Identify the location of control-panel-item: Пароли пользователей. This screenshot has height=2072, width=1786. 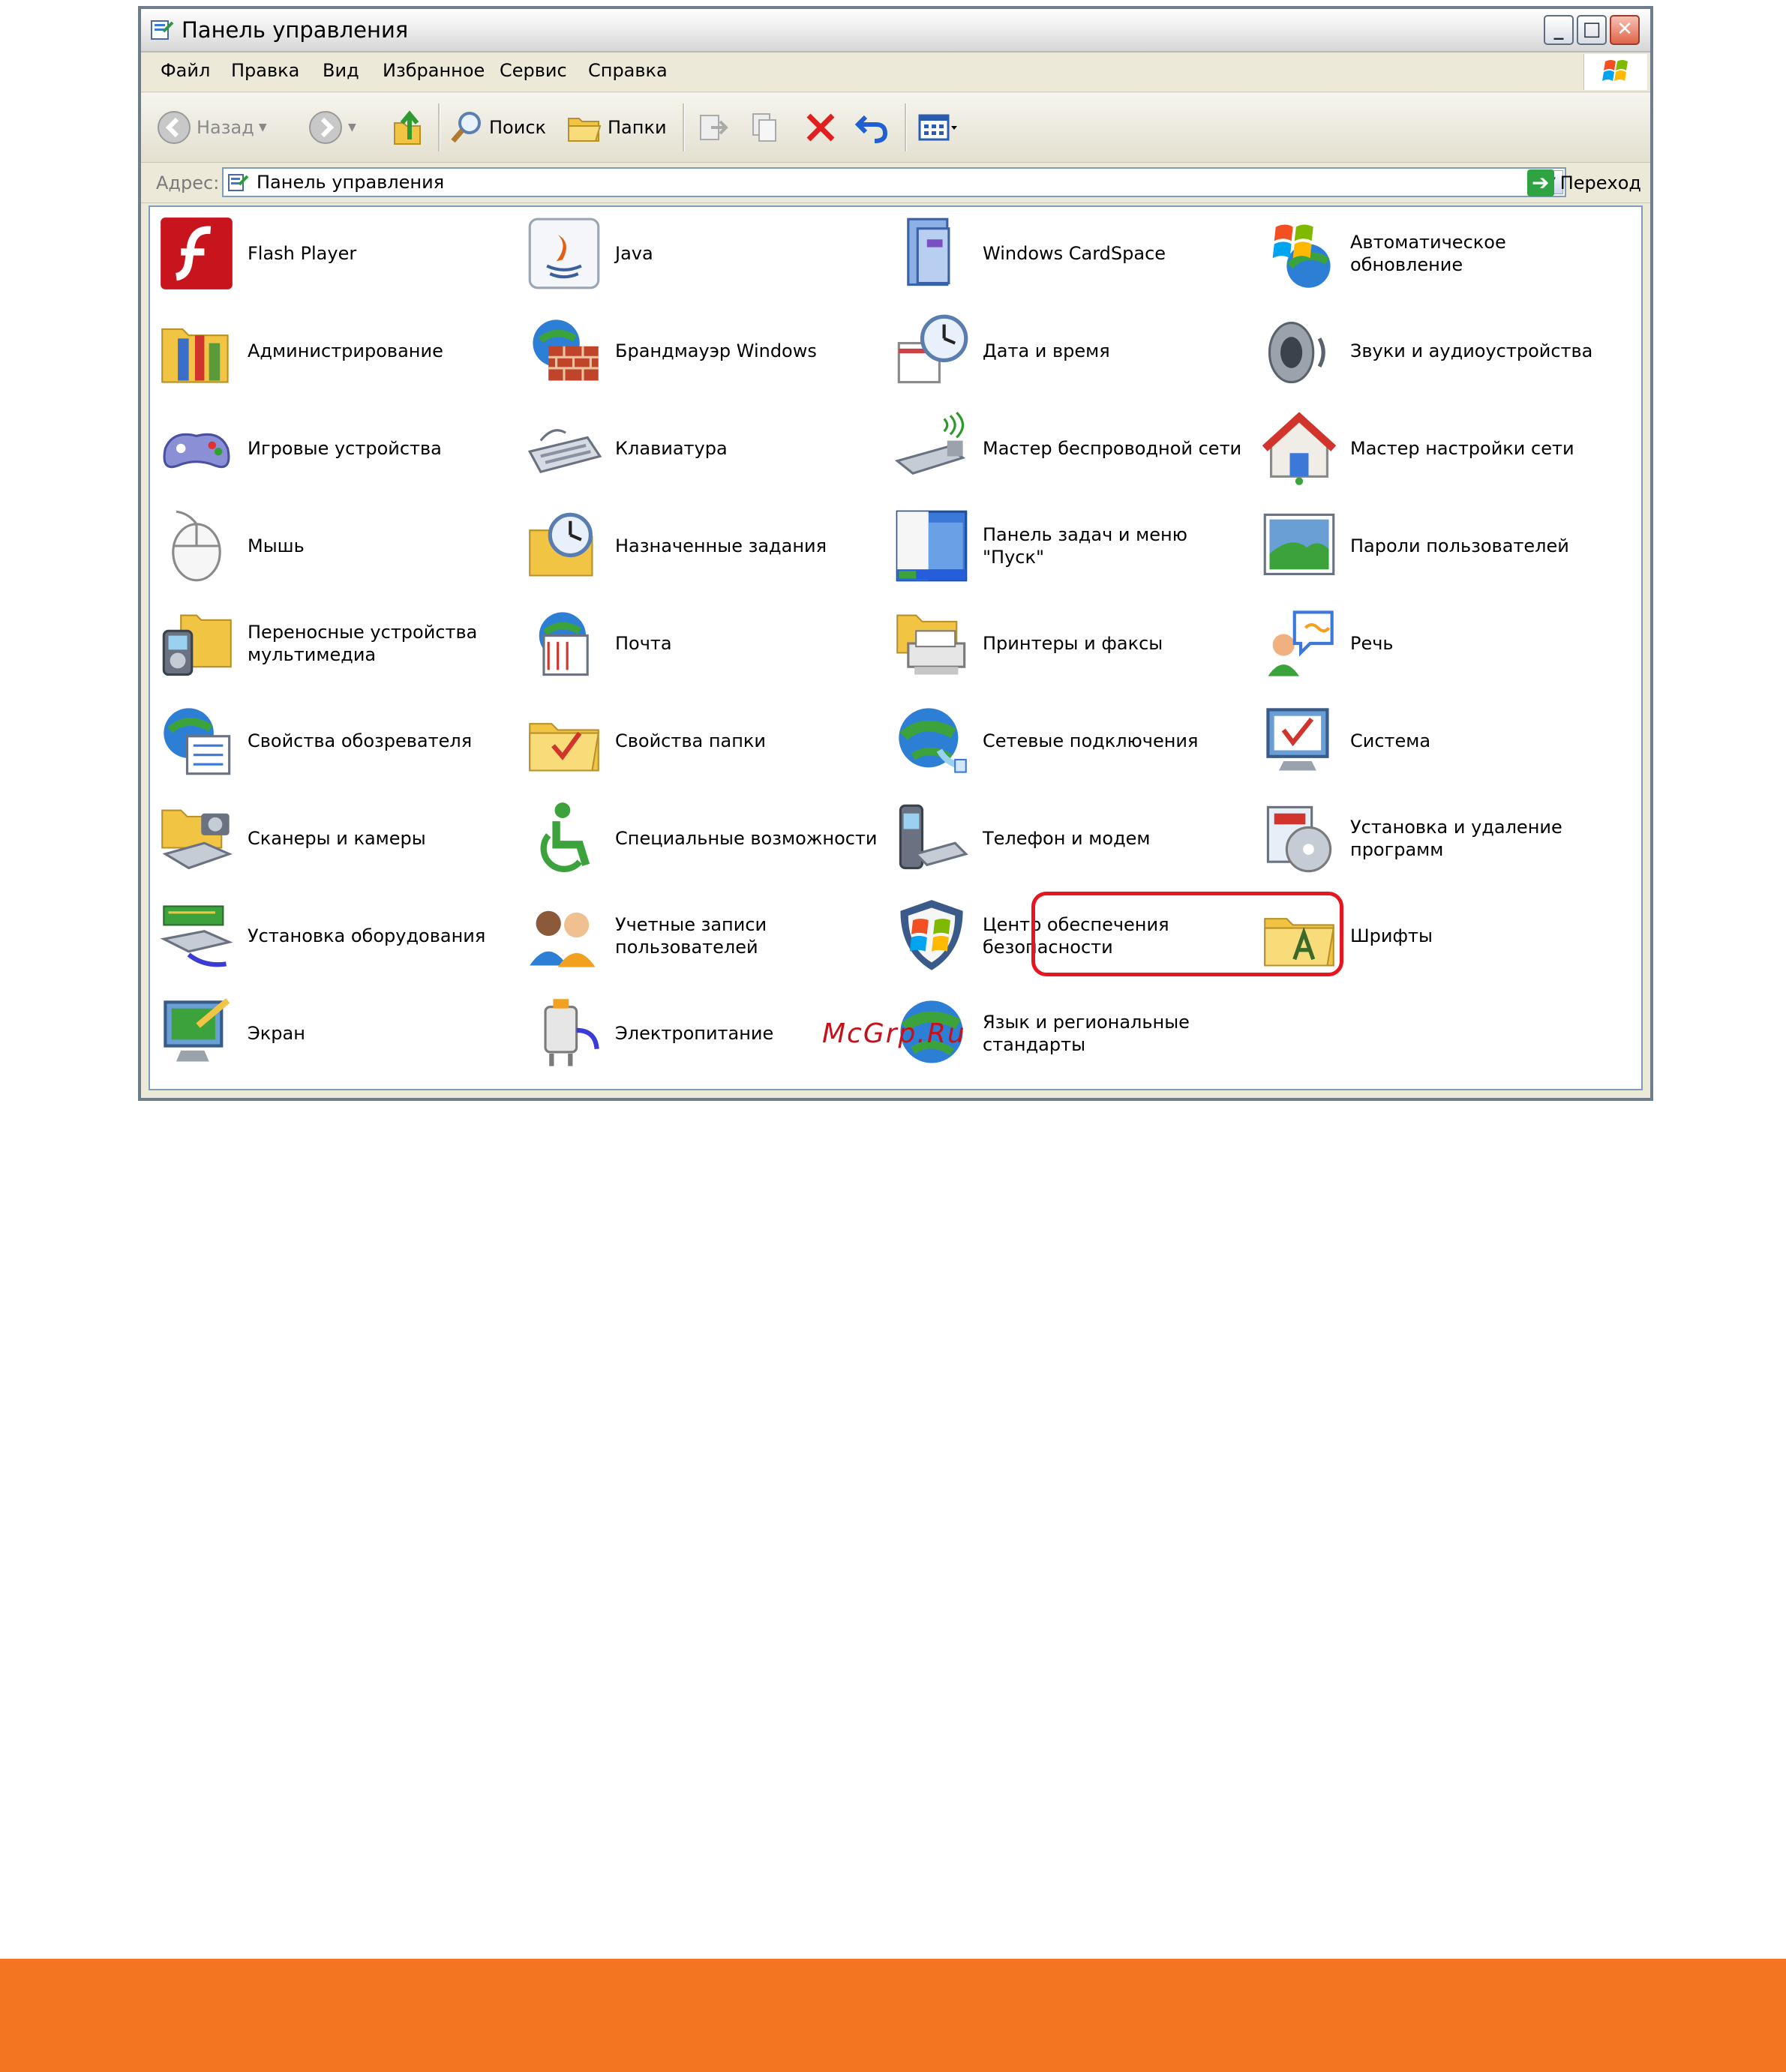
(1436, 544).